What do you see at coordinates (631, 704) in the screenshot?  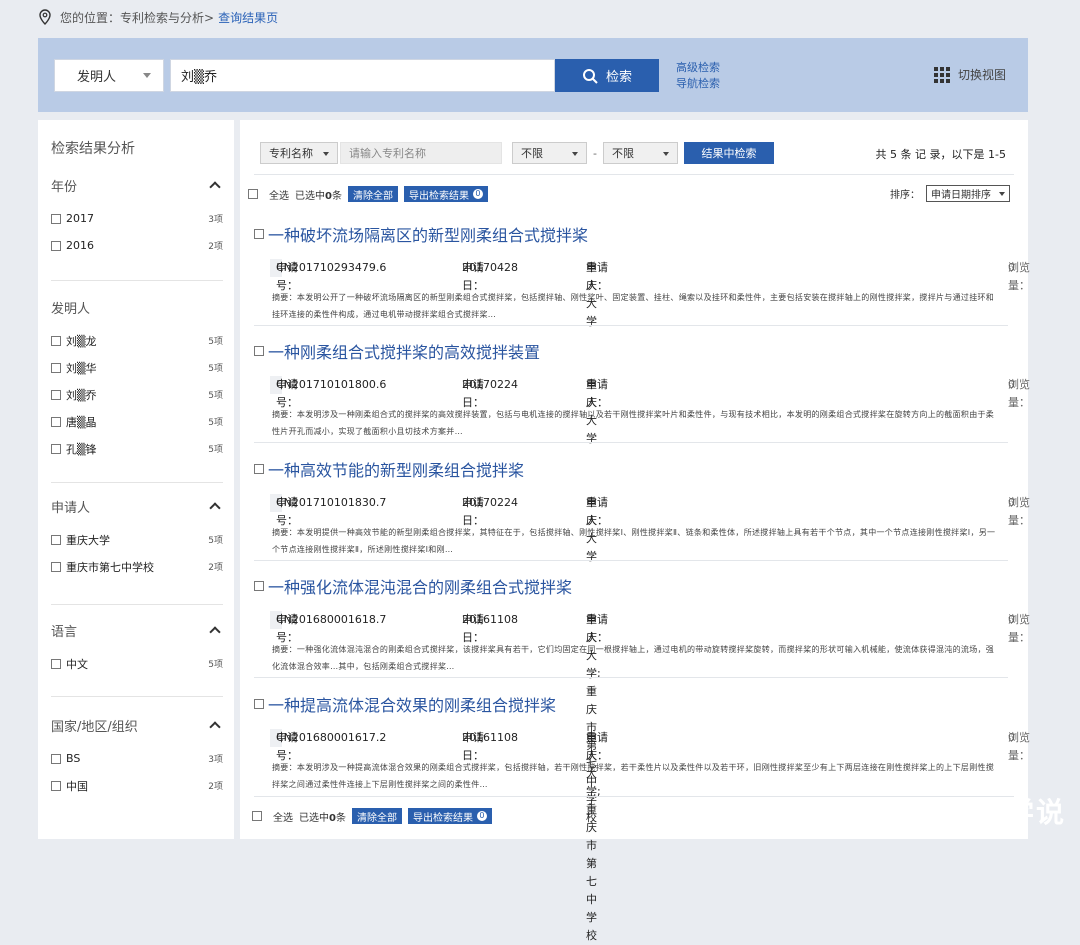 I see `result-title: 一种提高流体混合效果的刚柔组合搅拌桨` at bounding box center [631, 704].